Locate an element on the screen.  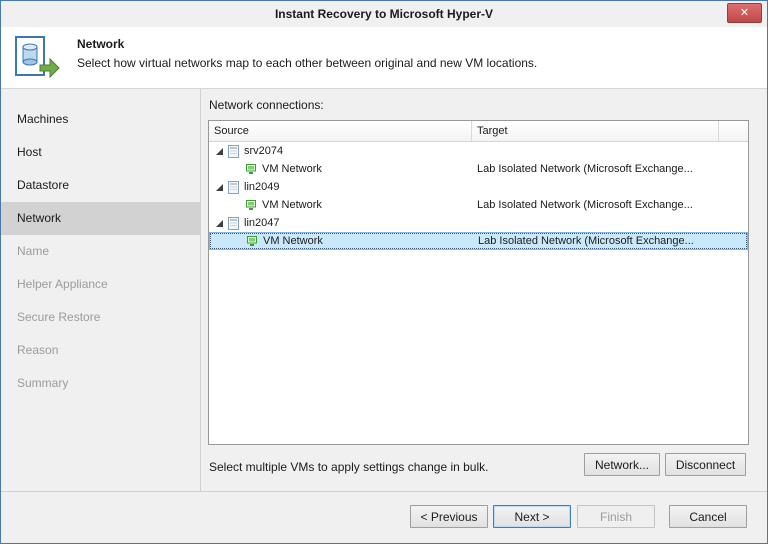
titlebar: Instant Recovery to Microsoft Hyper-V ✕ is located at coordinates (384, 14).